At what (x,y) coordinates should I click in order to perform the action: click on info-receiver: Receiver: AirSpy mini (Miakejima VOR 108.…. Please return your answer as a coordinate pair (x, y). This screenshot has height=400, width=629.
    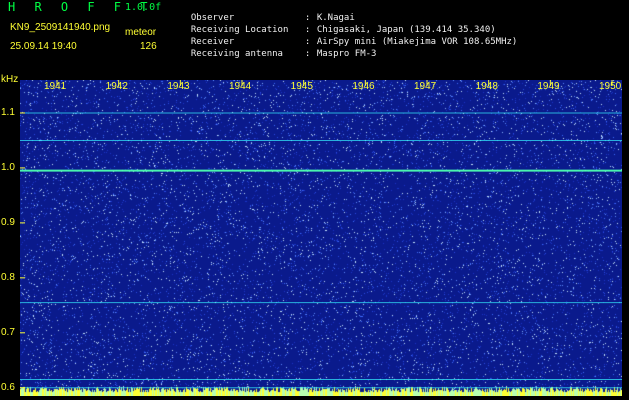
    Looking at the image, I should click on (348, 37).